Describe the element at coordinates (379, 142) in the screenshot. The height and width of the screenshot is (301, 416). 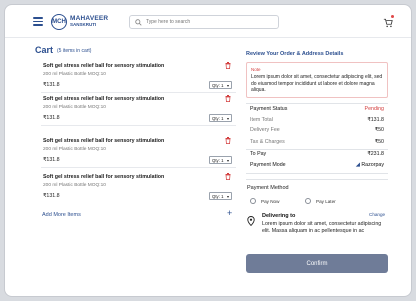
I see `tax-value: ₹50` at that location.